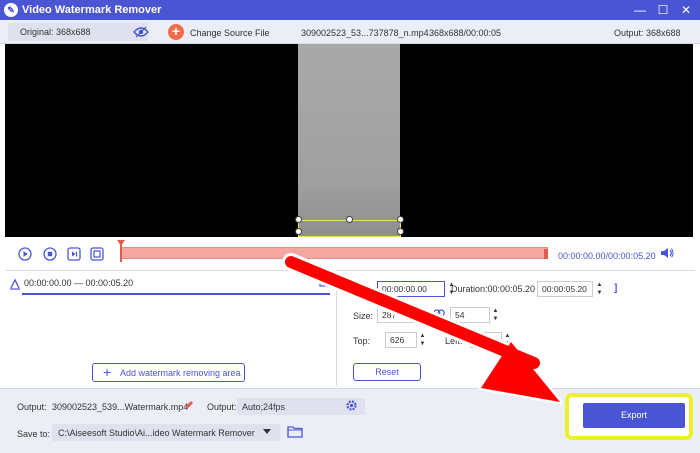 This screenshot has height=453, width=700. What do you see at coordinates (334, 253) in the screenshot?
I see `timeline-track` at bounding box center [334, 253].